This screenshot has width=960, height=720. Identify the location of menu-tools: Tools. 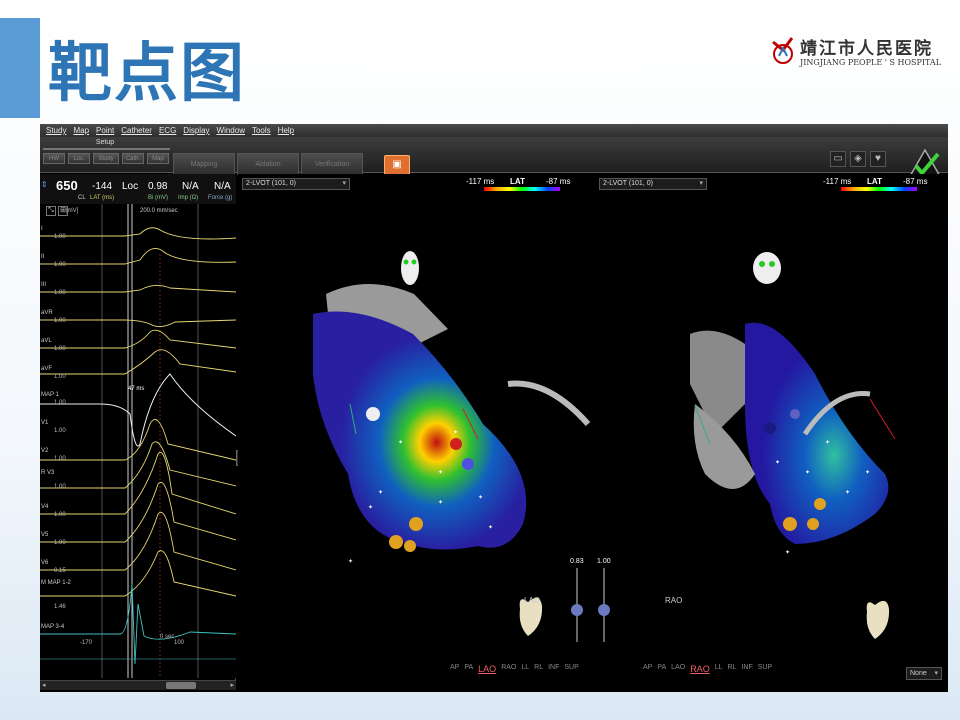
(261, 130).